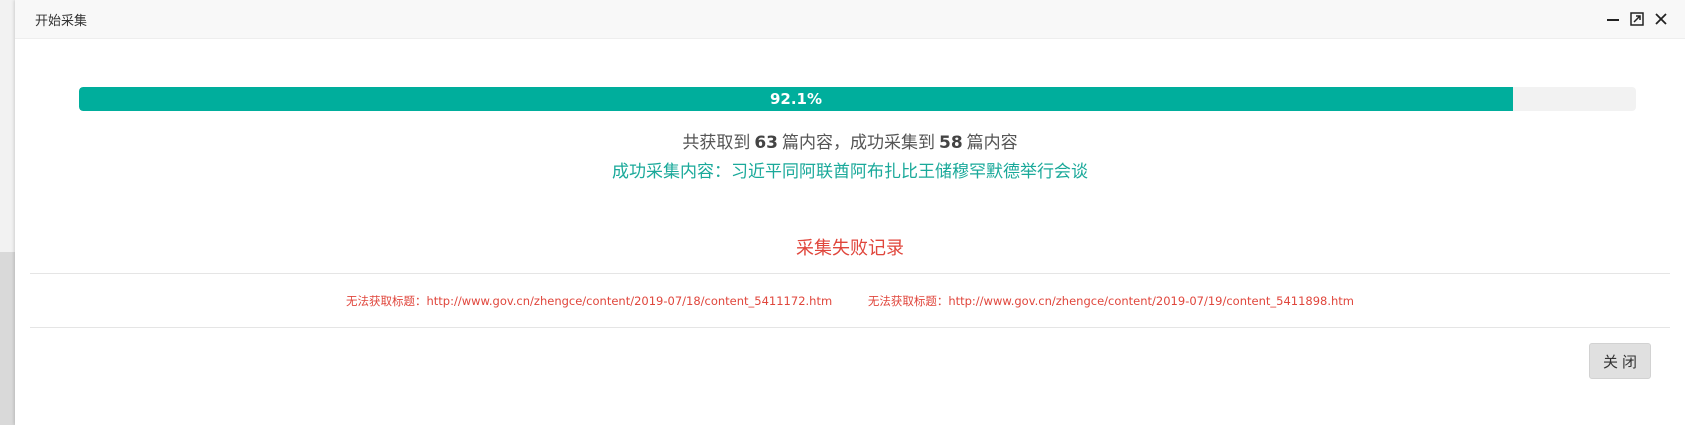 Image resolution: width=1685 pixels, height=425 pixels. What do you see at coordinates (992, 143) in the screenshot?
I see `summary-suffix: 篇内容` at bounding box center [992, 143].